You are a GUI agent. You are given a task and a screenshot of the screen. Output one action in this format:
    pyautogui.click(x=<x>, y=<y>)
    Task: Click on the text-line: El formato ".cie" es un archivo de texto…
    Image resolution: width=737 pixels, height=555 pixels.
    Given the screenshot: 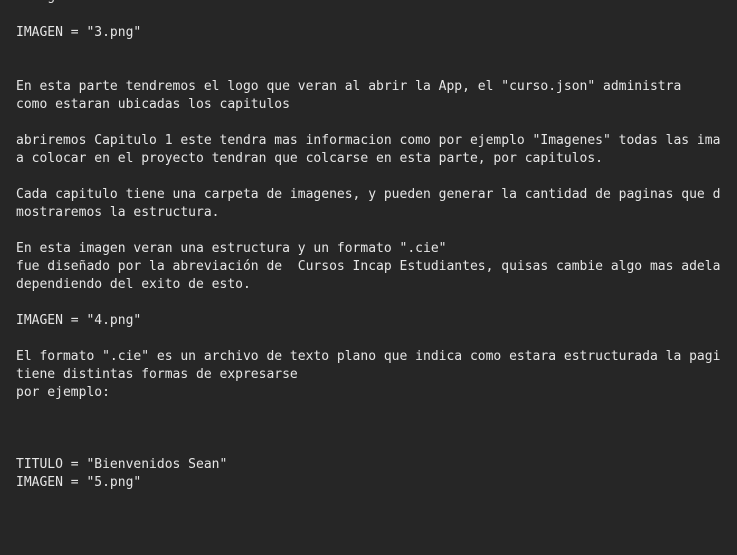 What is the action you would take?
    pyautogui.click(x=368, y=356)
    